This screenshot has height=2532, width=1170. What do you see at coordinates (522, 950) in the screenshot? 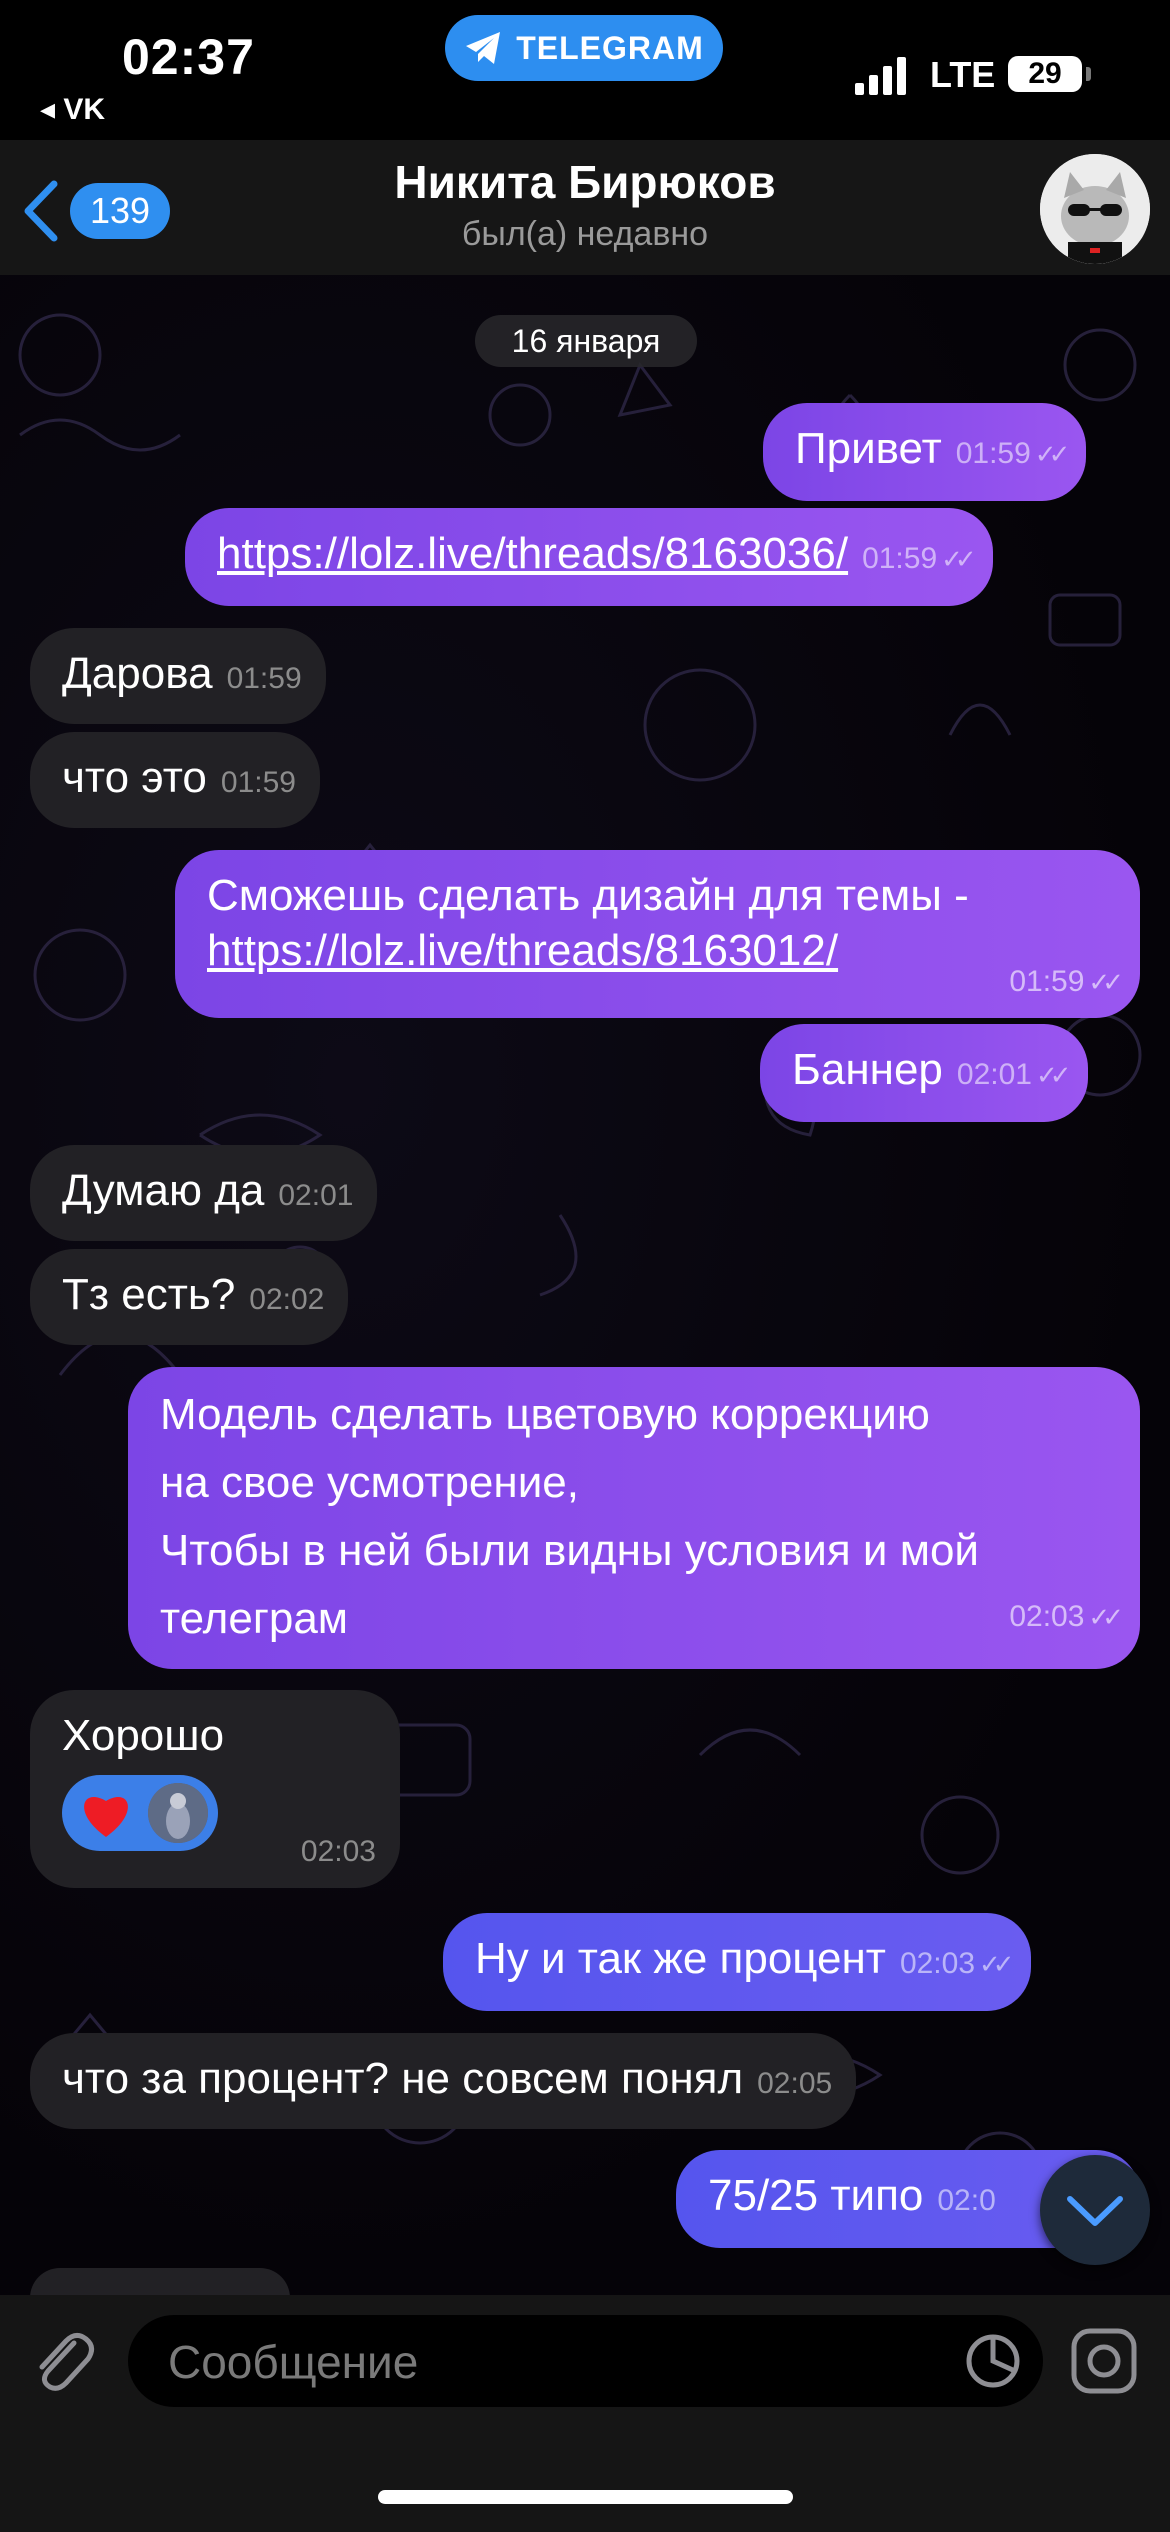
I see `message-link: https://lolz.live/threads/8163012/` at bounding box center [522, 950].